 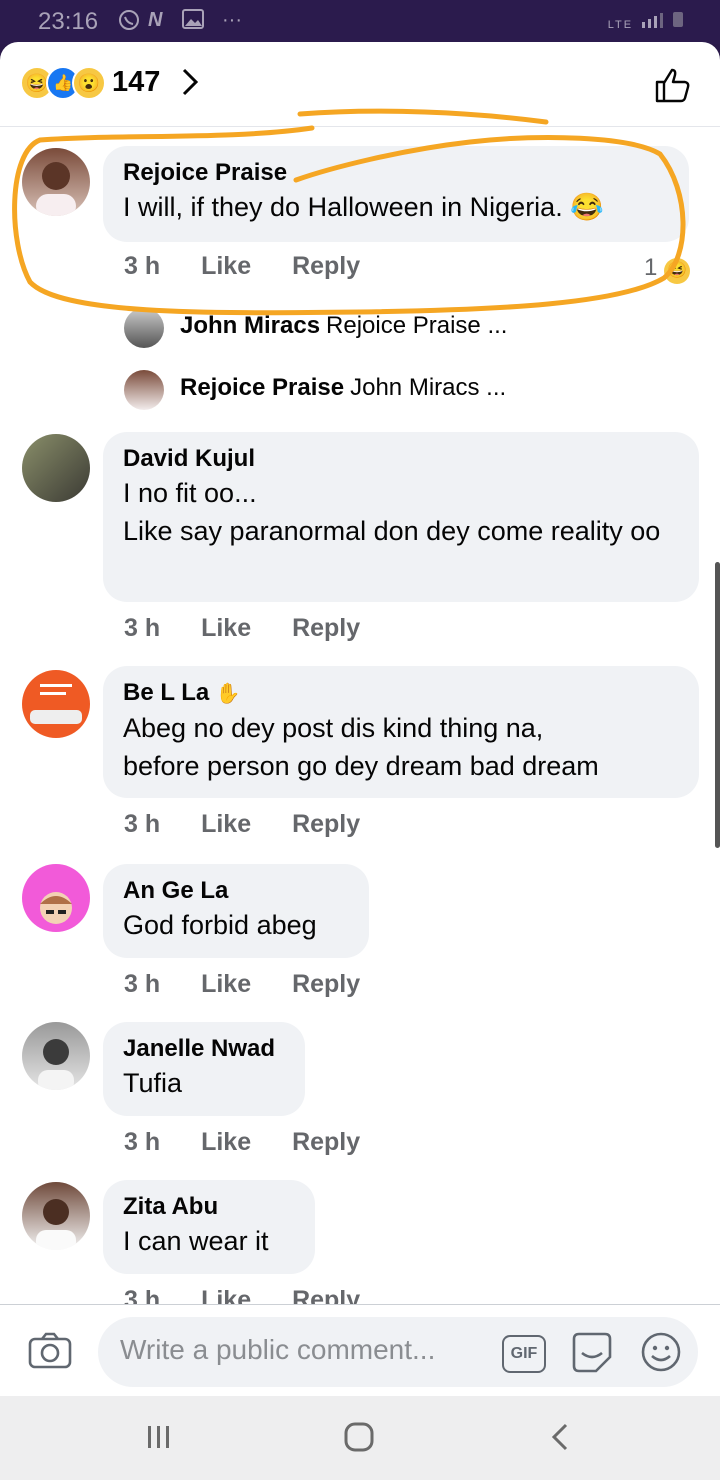 What do you see at coordinates (190, 84) in the screenshot?
I see `chevron-right-icon` at bounding box center [190, 84].